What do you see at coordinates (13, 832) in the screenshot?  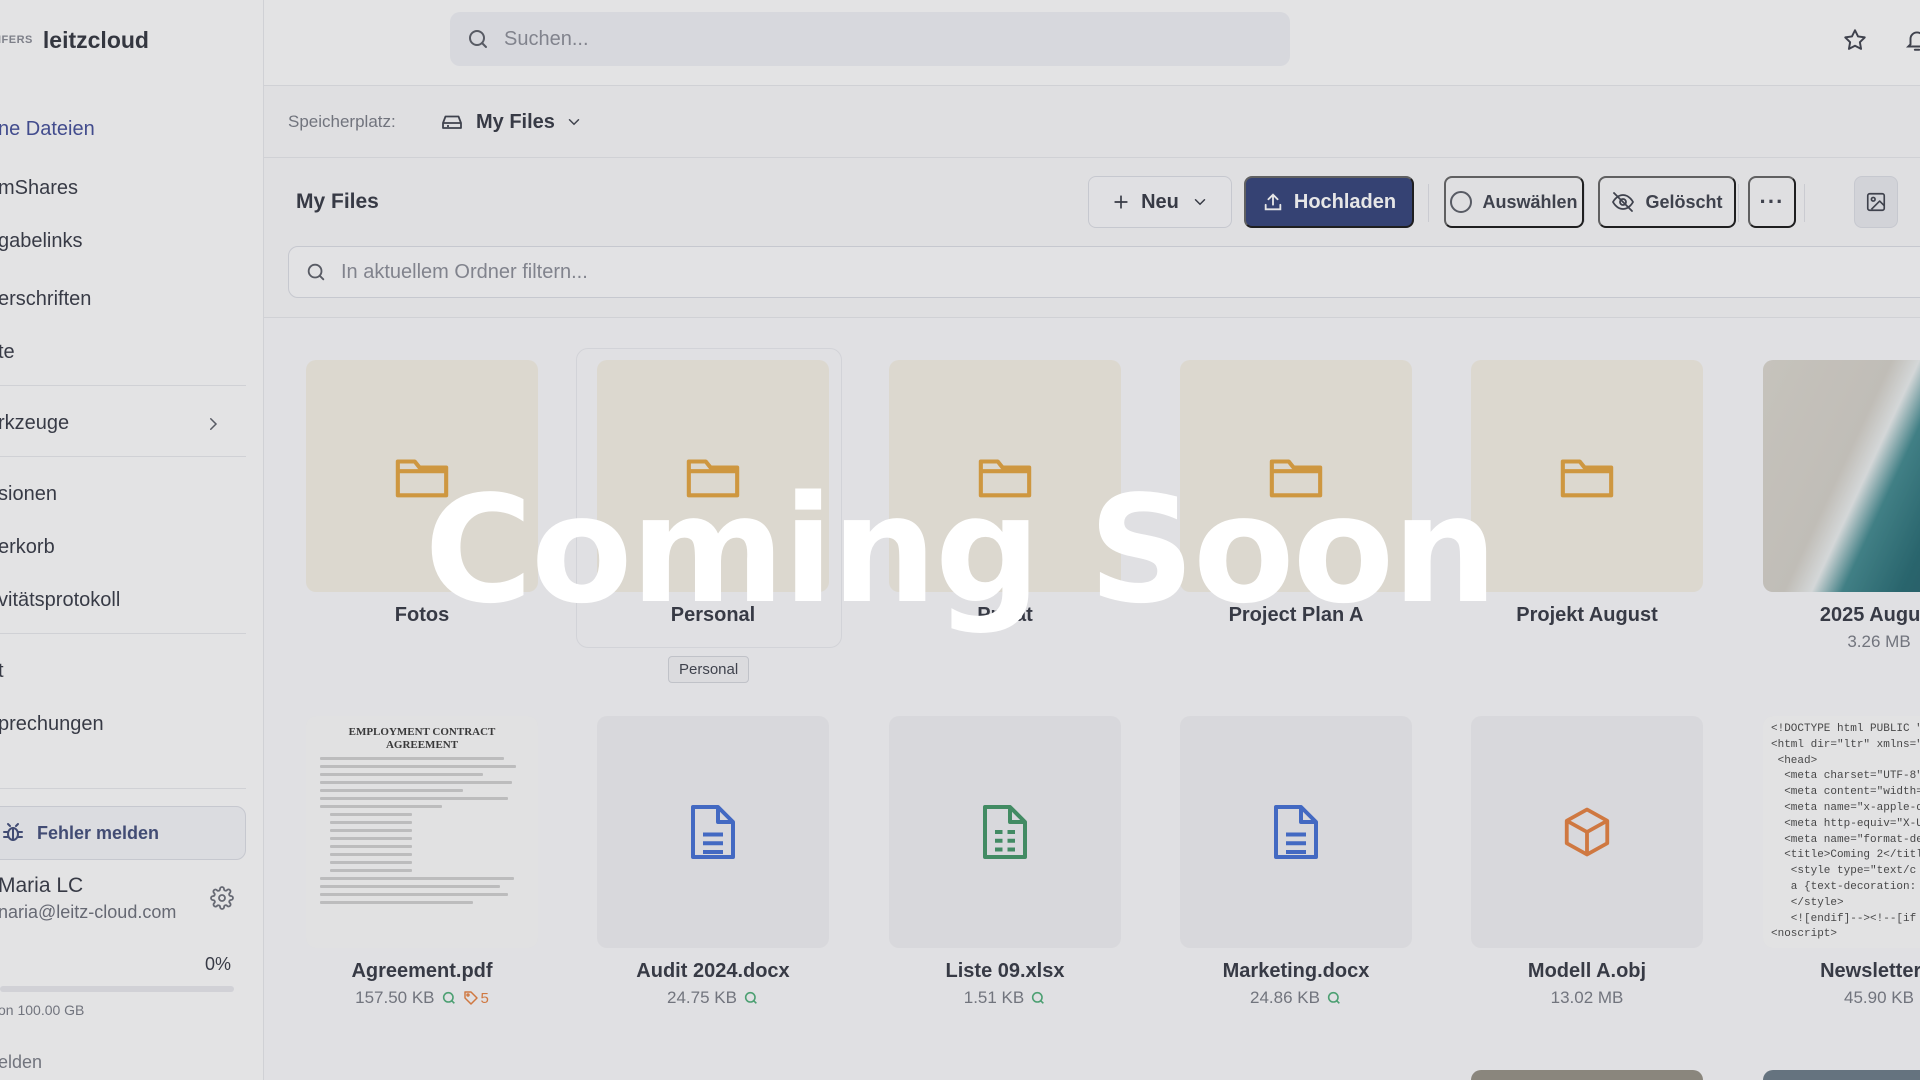 I see `bug-icon` at bounding box center [13, 832].